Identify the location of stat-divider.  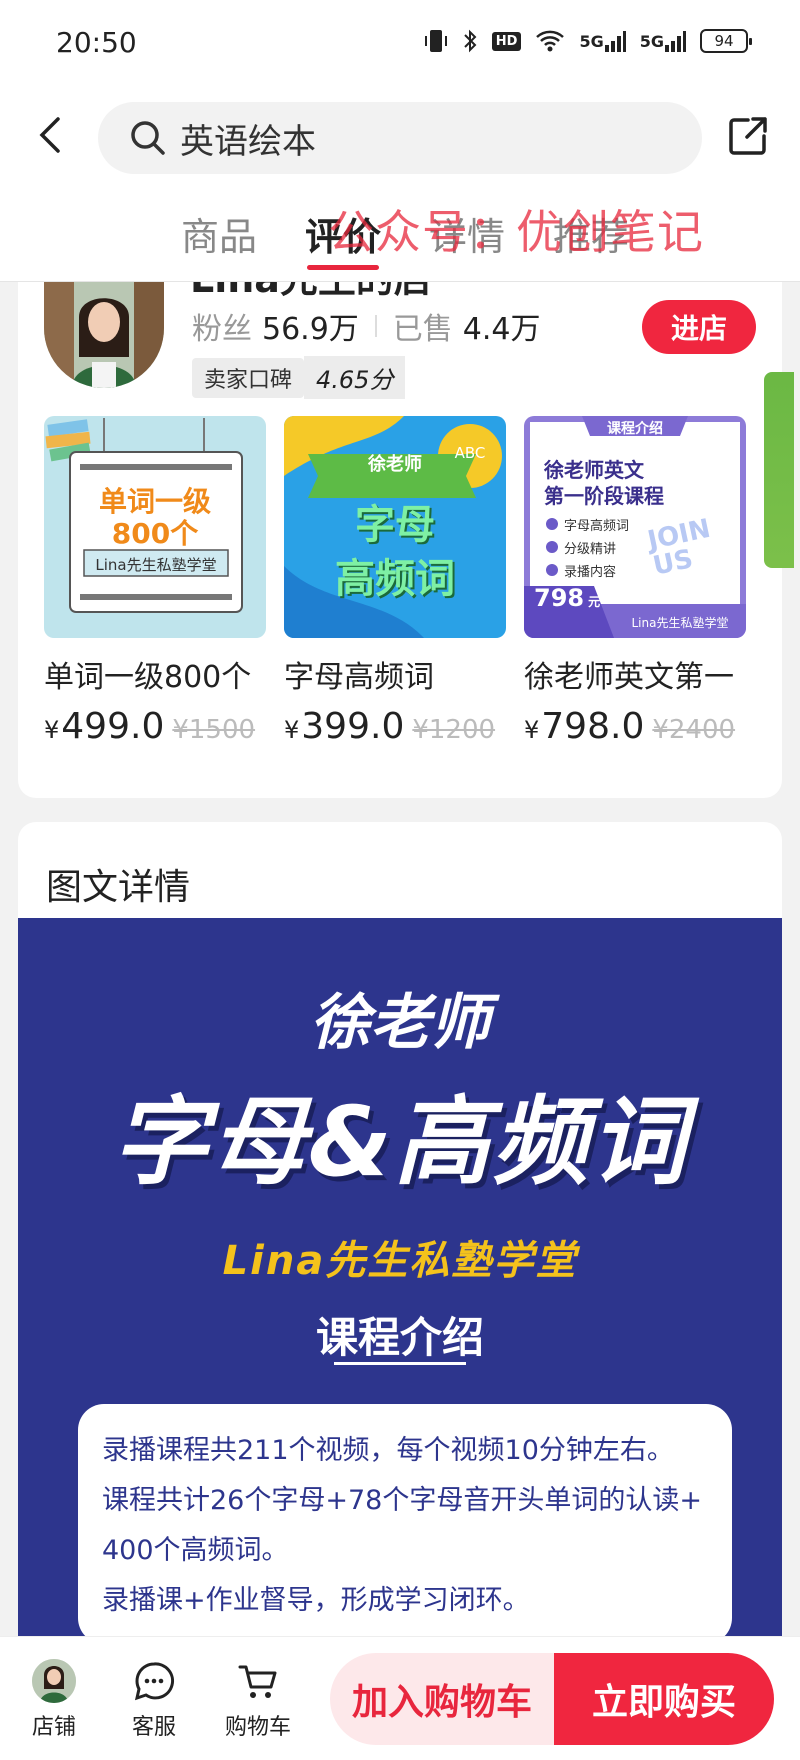
(375, 326).